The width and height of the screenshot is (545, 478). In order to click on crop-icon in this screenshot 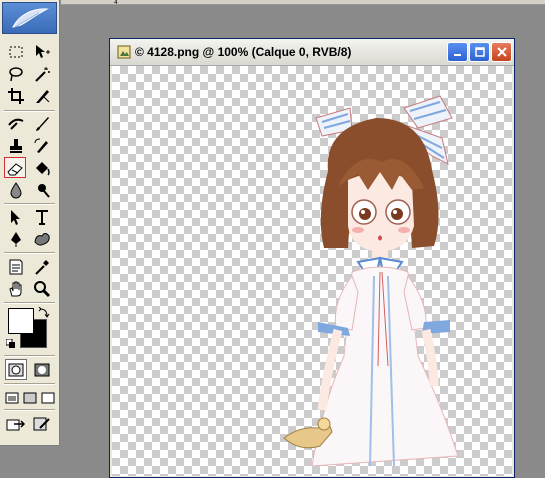, I will do `click(16, 95)`.